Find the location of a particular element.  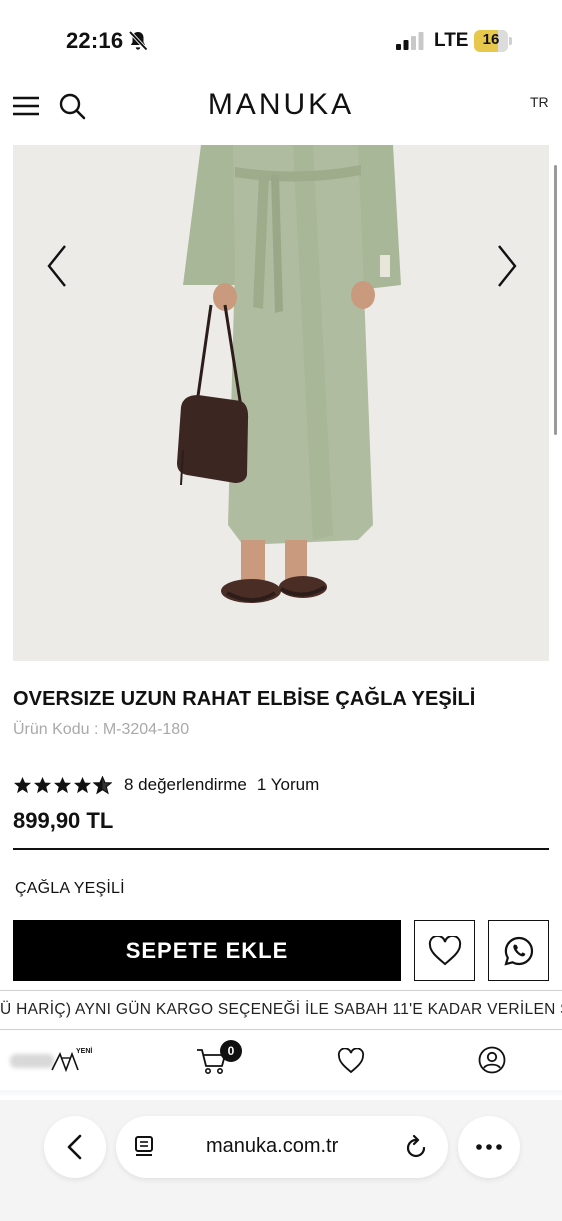

product-code: Ürün Kodu : M-3204-180 is located at coordinates (101, 729).